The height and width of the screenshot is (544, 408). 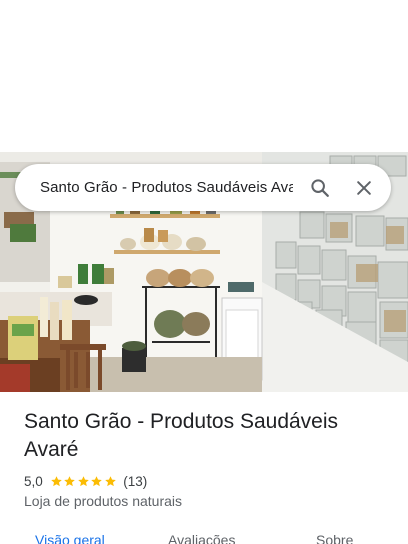 I want to click on tab-reviews: Avaliações, so click(x=201, y=538).